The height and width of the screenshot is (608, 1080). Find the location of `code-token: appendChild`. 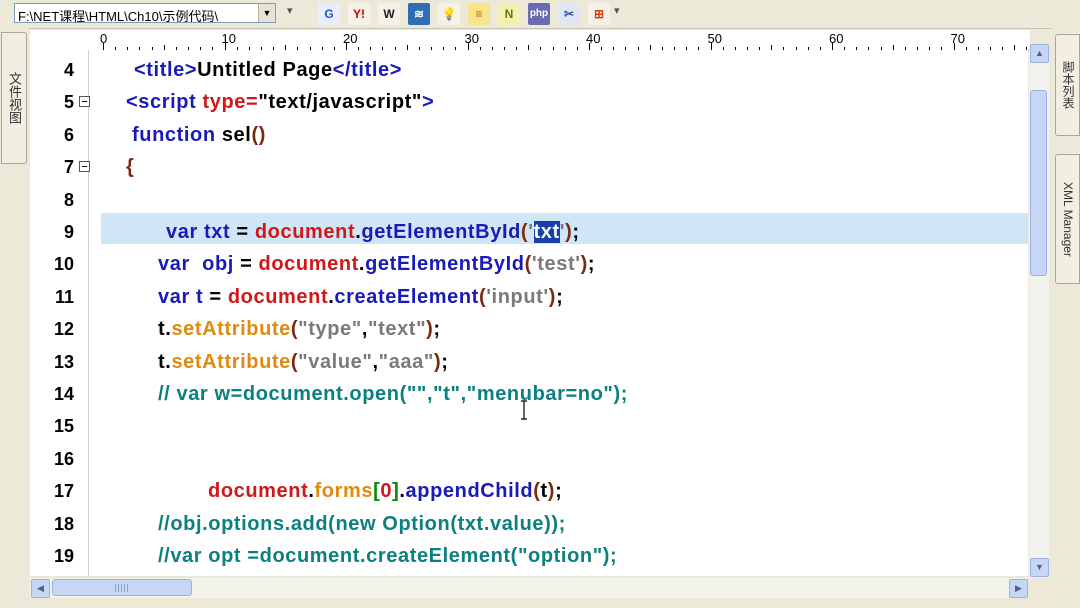

code-token: appendChild is located at coordinates (469, 491).